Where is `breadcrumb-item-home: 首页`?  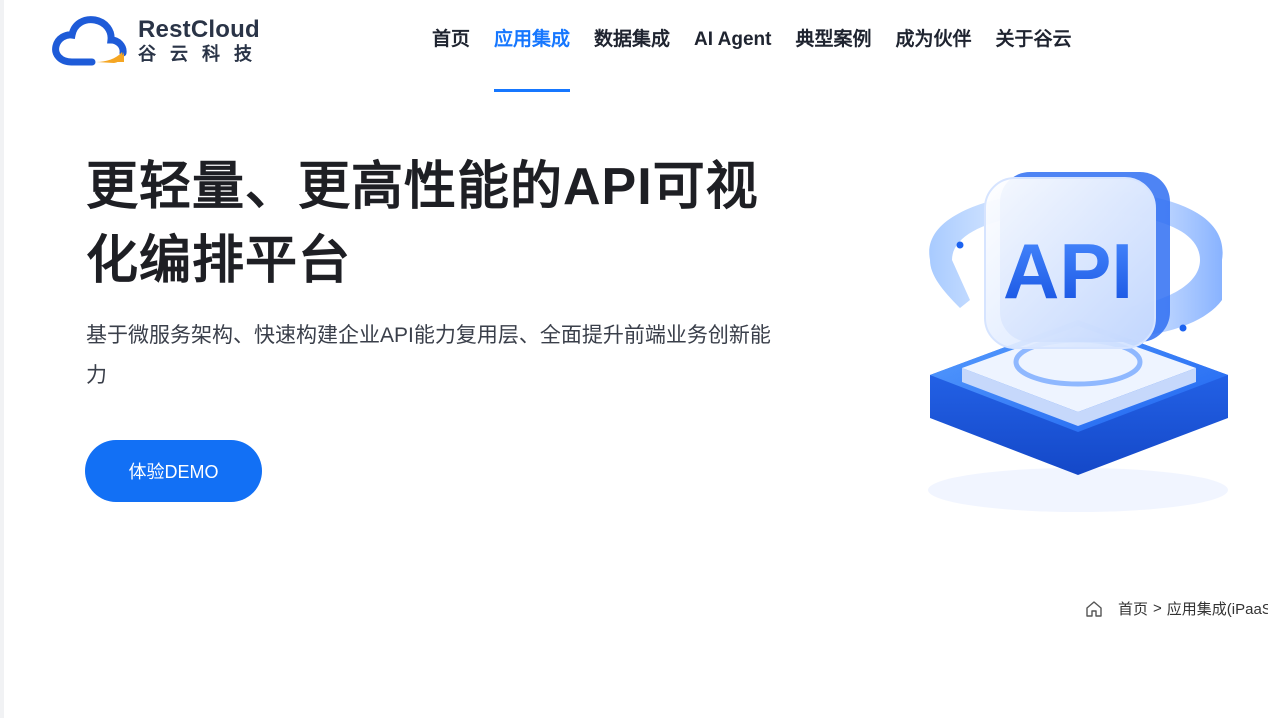 breadcrumb-item-home: 首页 is located at coordinates (1133, 608).